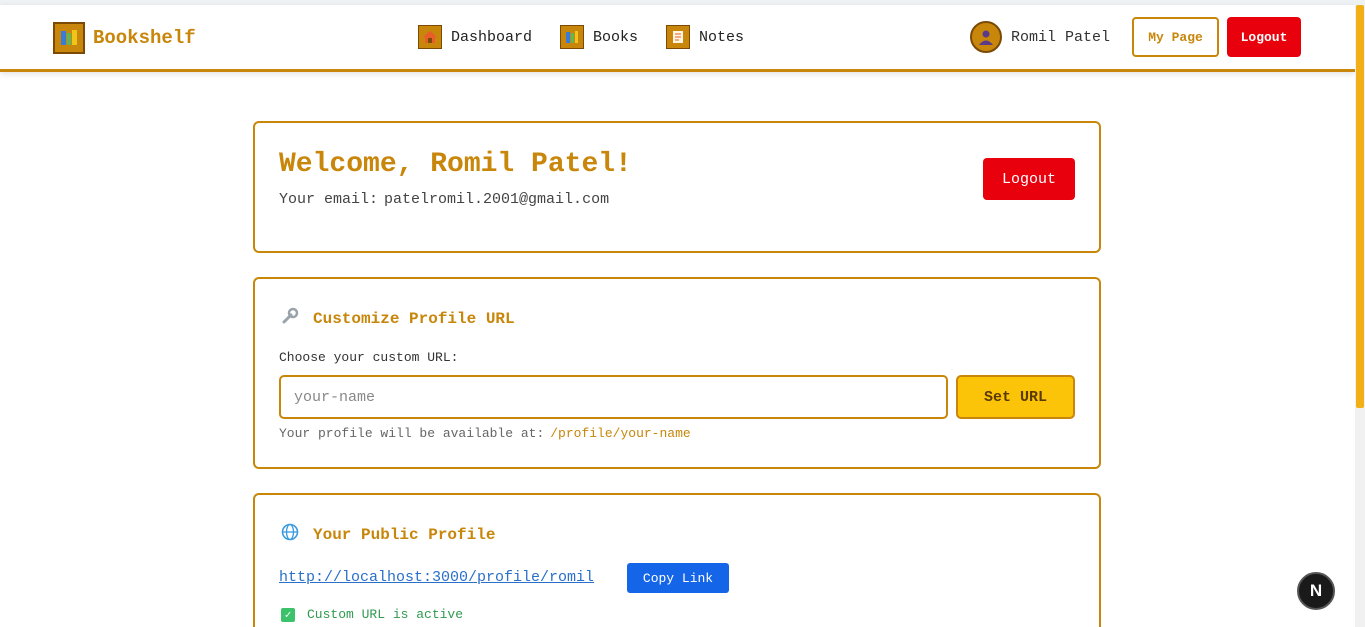  Describe the element at coordinates (144, 38) in the screenshot. I see `brand-name: Bookshelf` at that location.